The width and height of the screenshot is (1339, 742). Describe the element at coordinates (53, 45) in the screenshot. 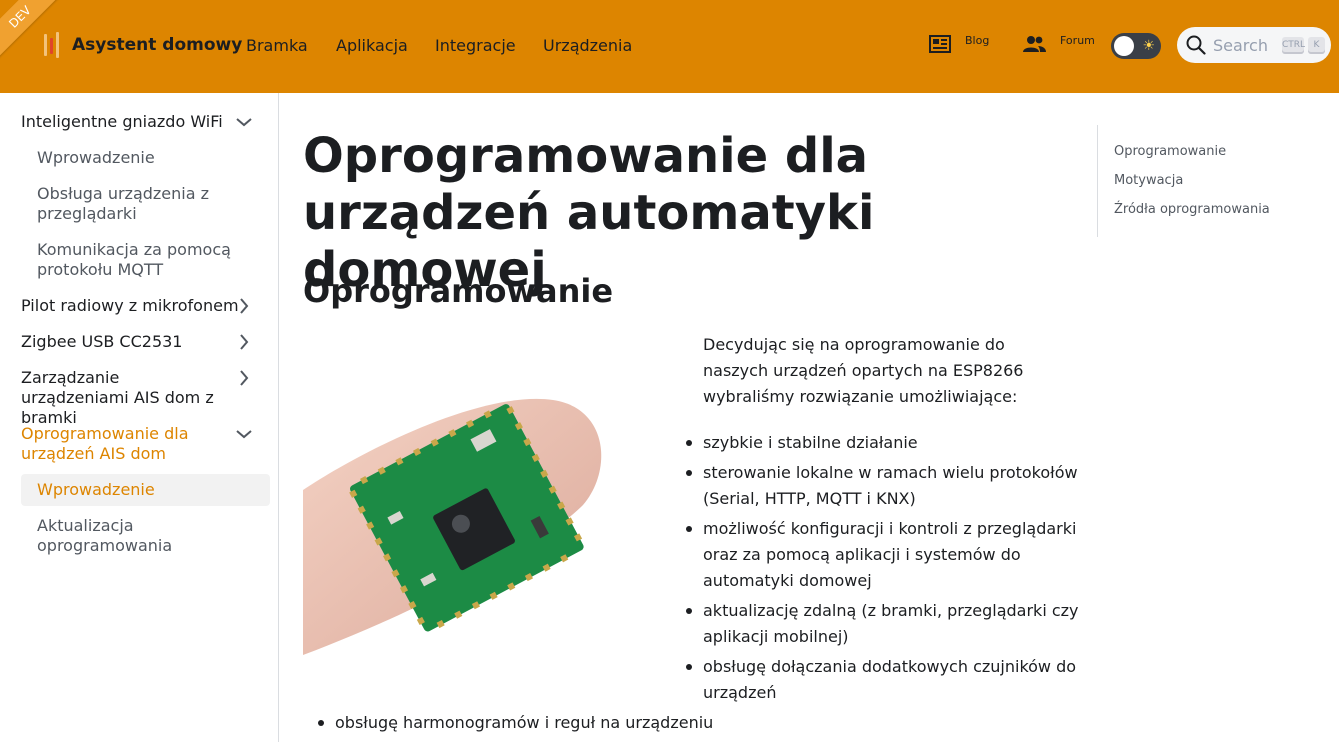

I see `logo-icon` at that location.